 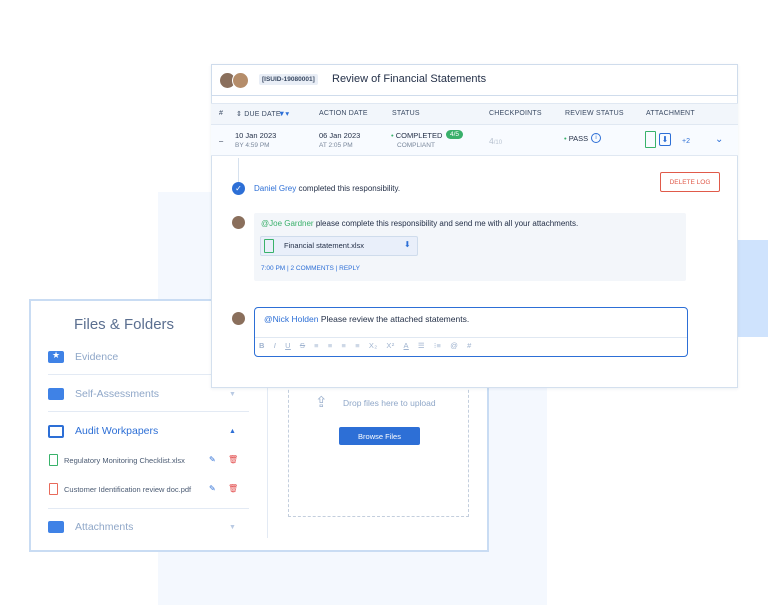 What do you see at coordinates (330, 345) in the screenshot?
I see `align-center-icon: ≡` at bounding box center [330, 345].